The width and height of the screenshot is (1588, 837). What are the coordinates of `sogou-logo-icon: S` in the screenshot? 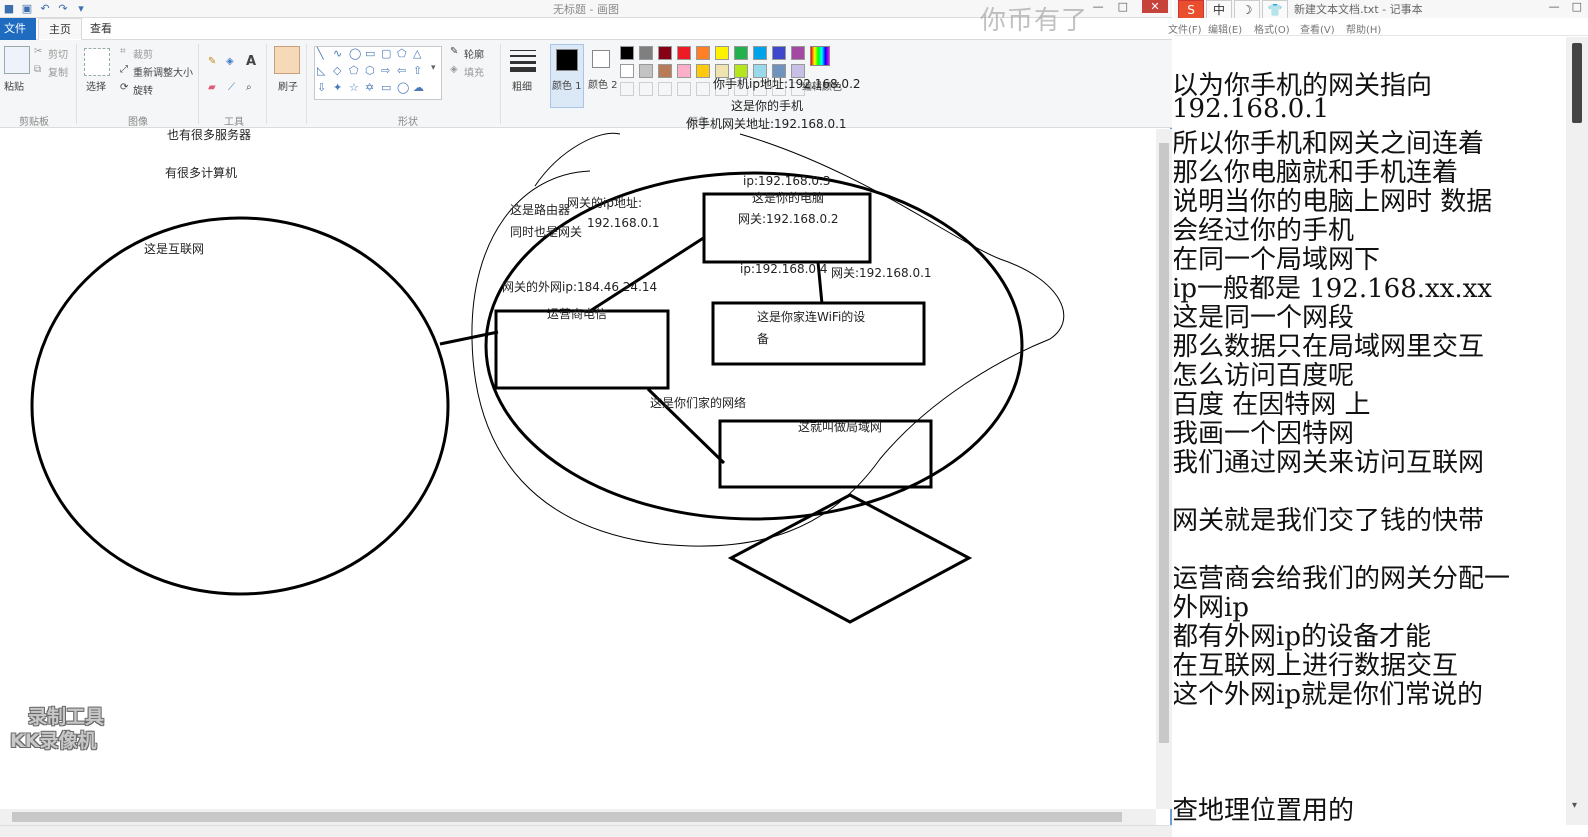 It's located at (1191, 10).